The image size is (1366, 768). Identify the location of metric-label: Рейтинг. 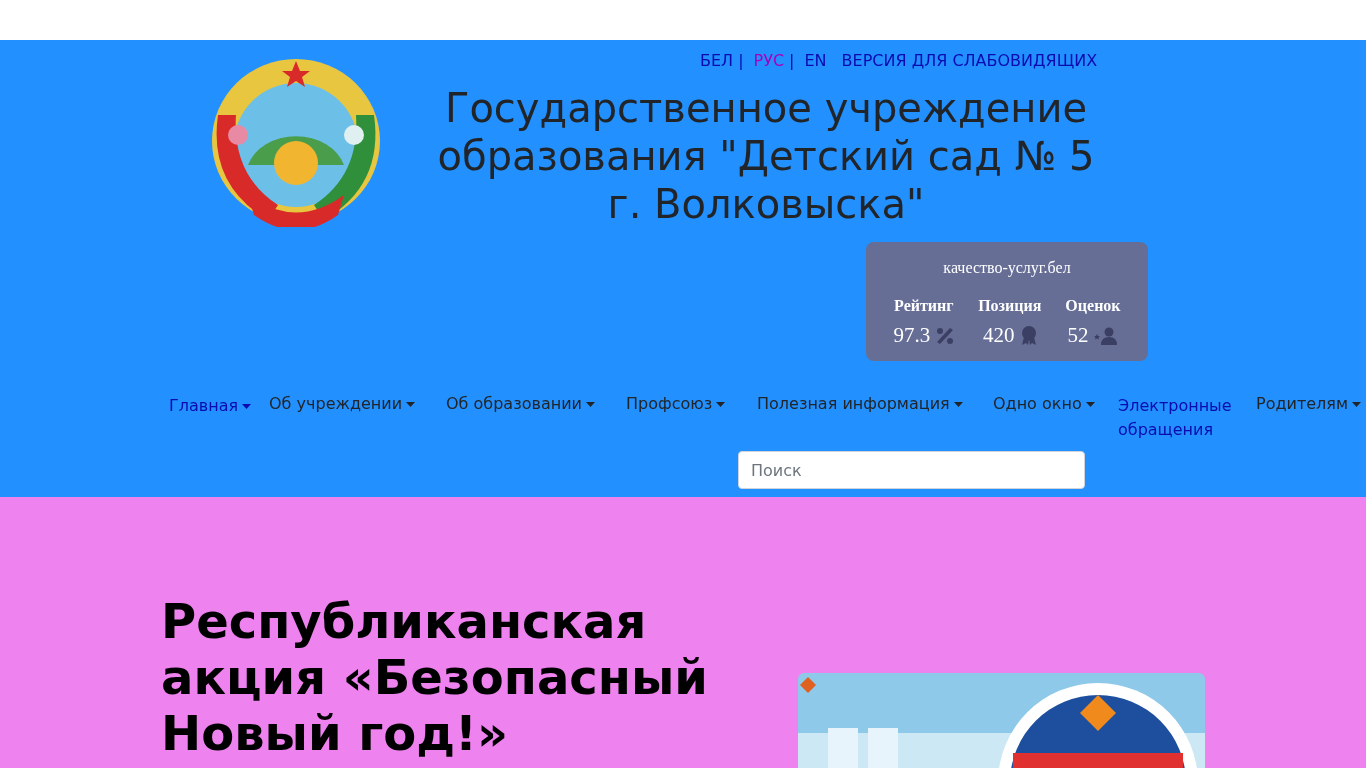
(924, 306).